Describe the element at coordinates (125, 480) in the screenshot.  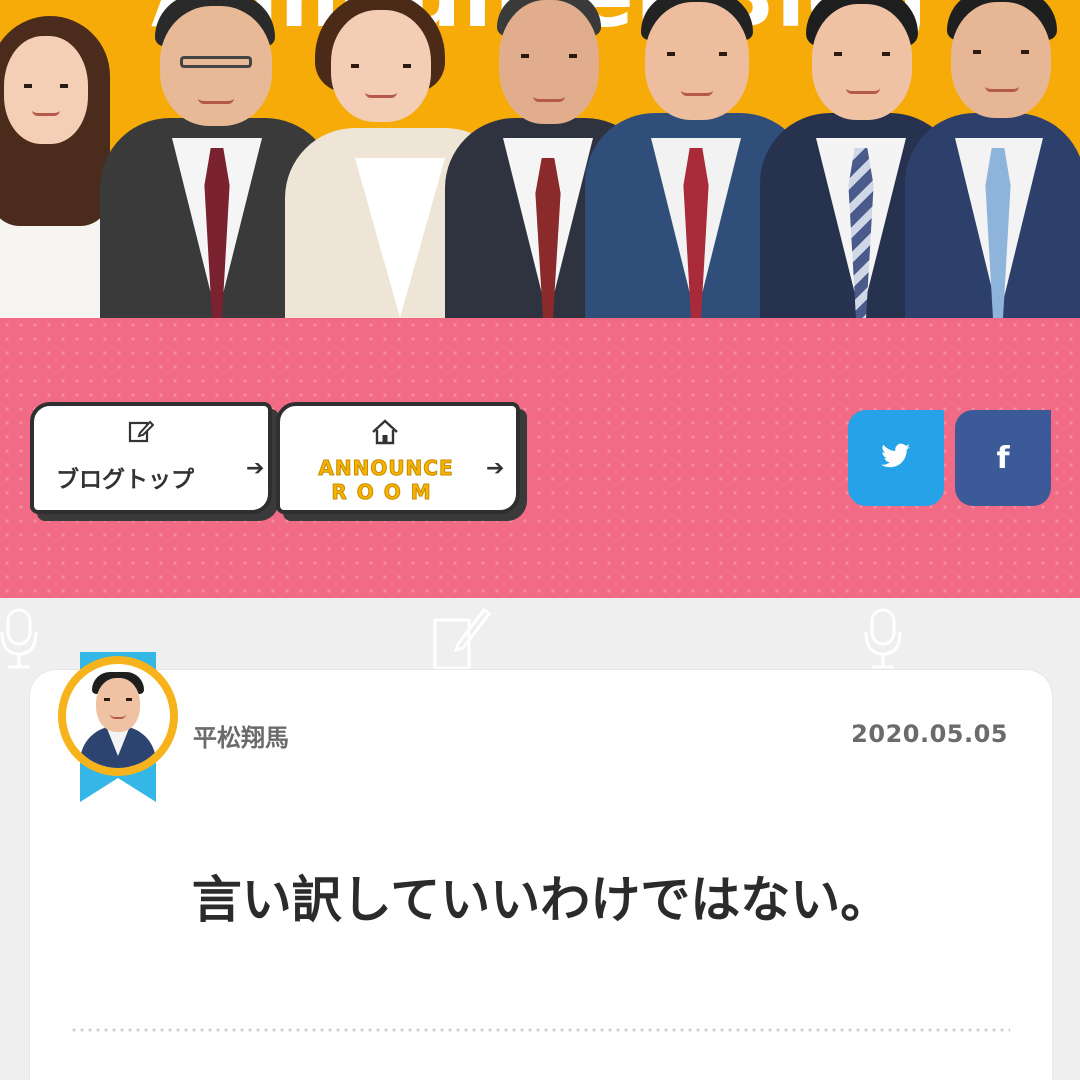
I see `blog-top-label: ブログトップ` at that location.